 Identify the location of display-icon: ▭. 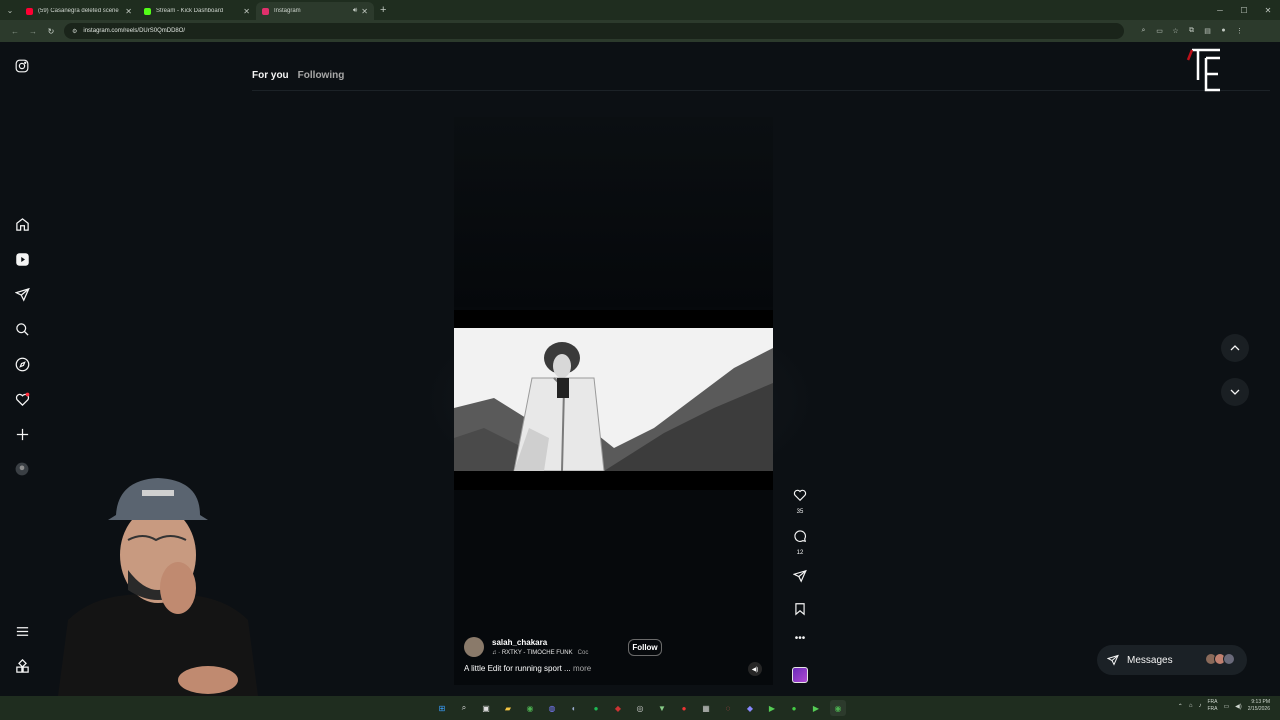
(1226, 706).